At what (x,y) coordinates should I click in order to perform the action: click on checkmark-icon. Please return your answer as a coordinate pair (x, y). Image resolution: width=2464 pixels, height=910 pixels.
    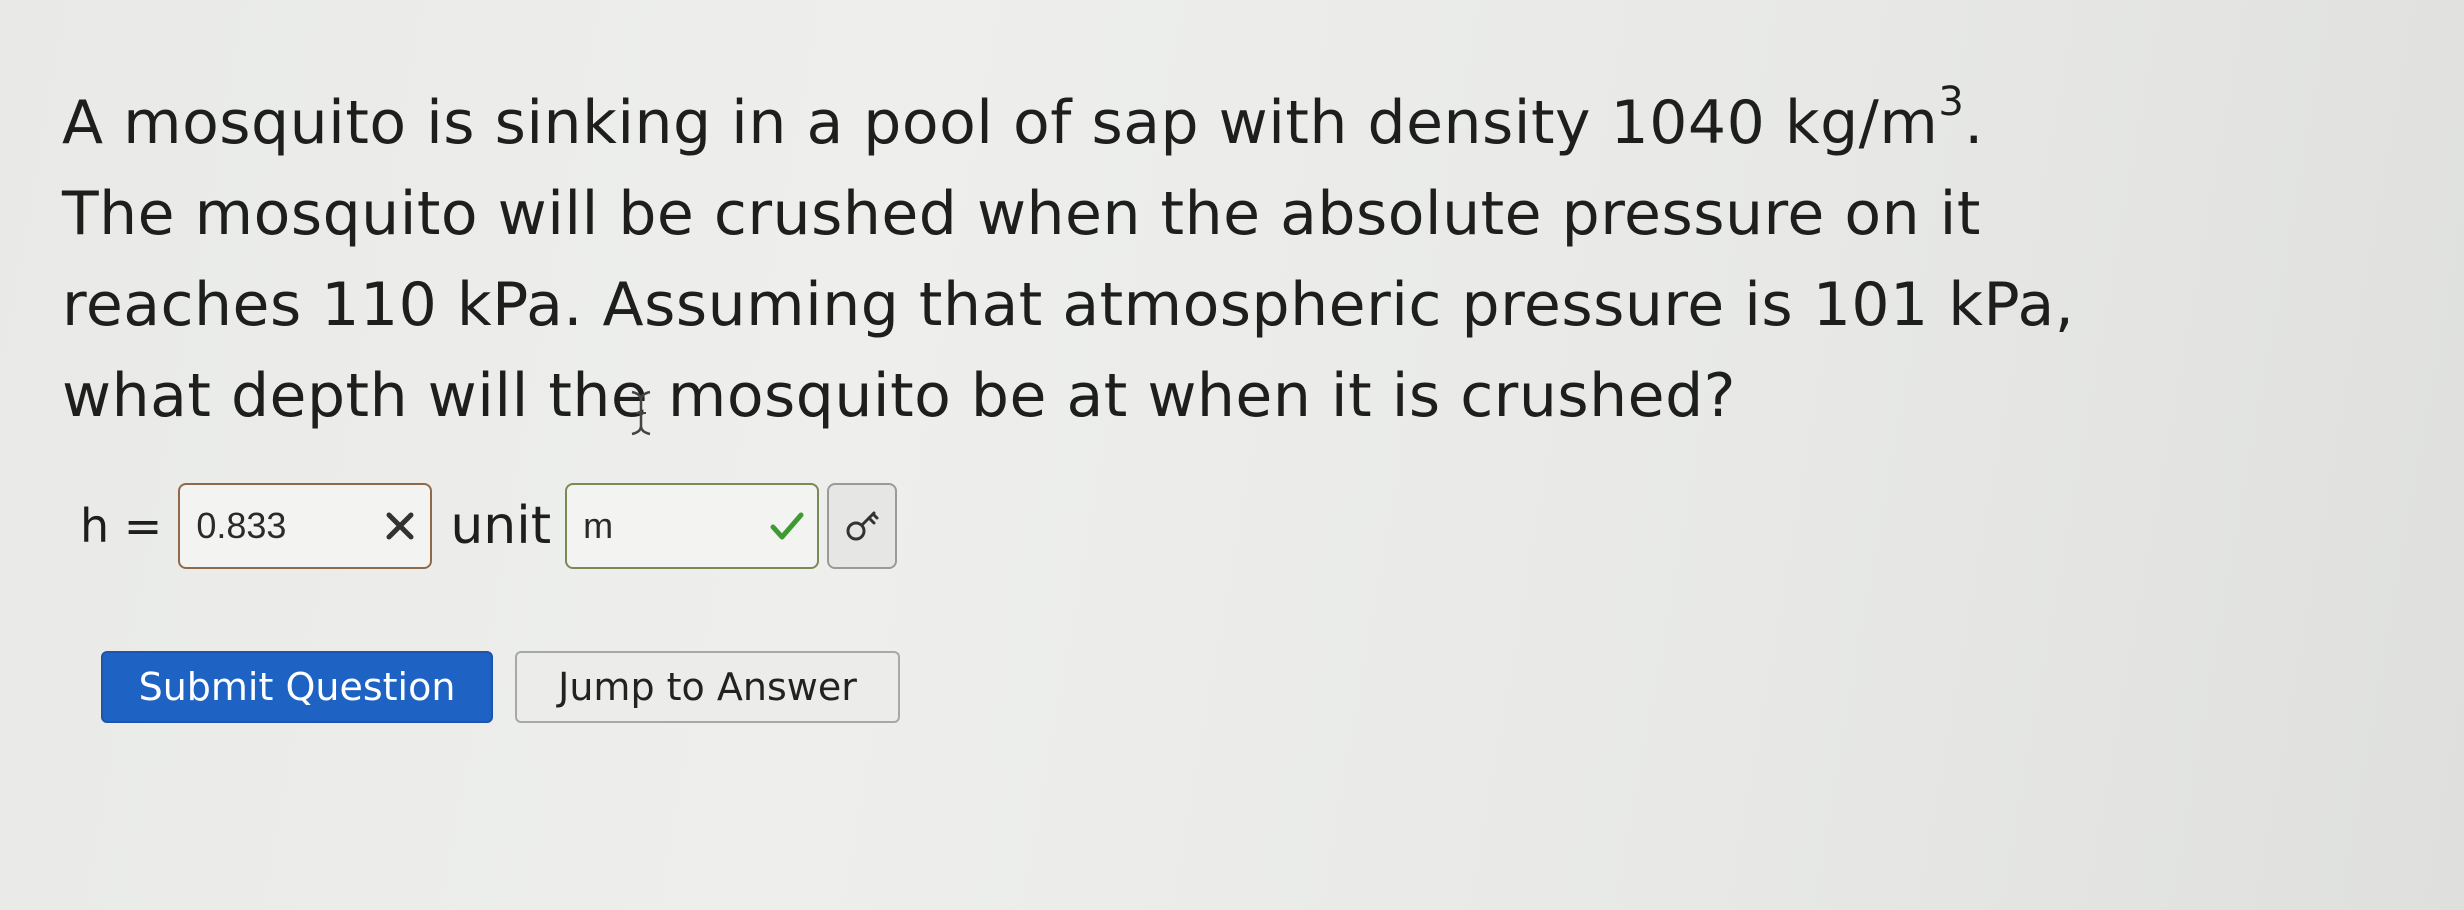
    Looking at the image, I should click on (787, 526).